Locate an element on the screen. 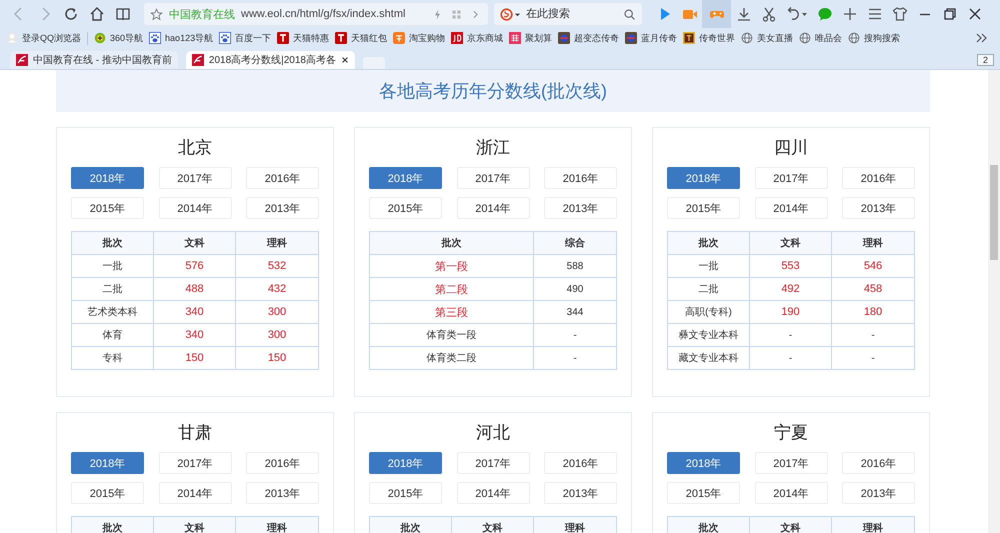  bookmark-link: 登录QQ浏览器 is located at coordinates (44, 38).